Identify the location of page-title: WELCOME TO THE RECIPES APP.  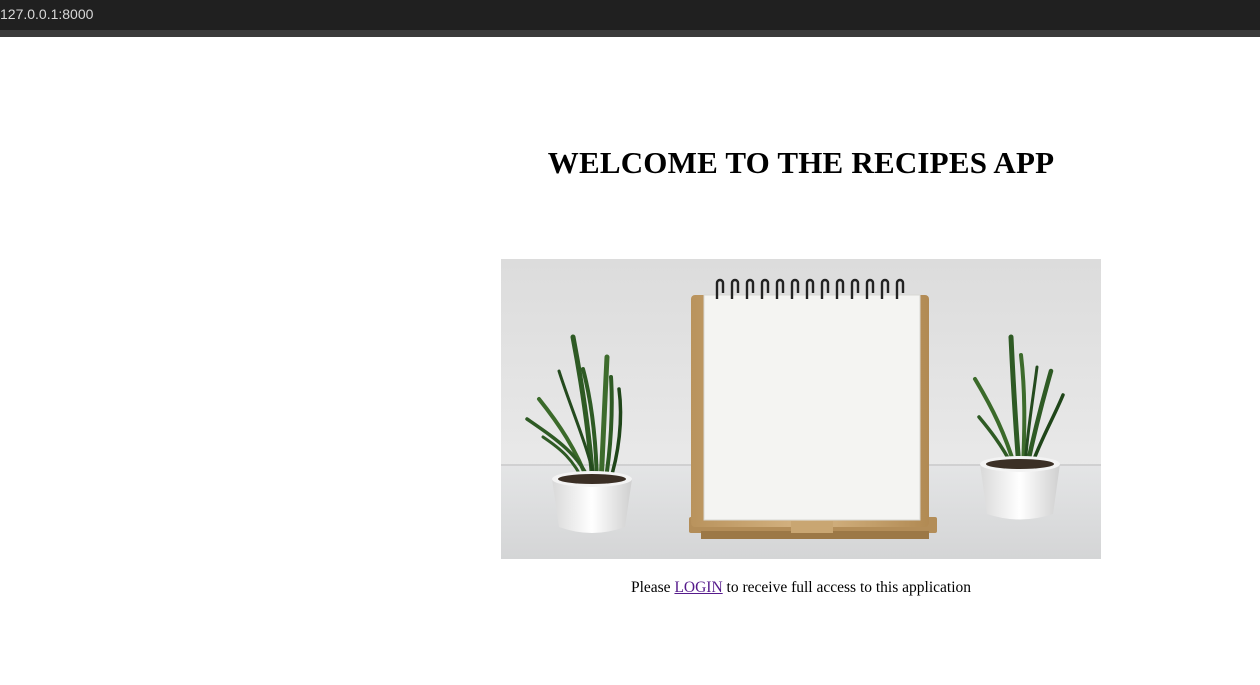
(801, 162).